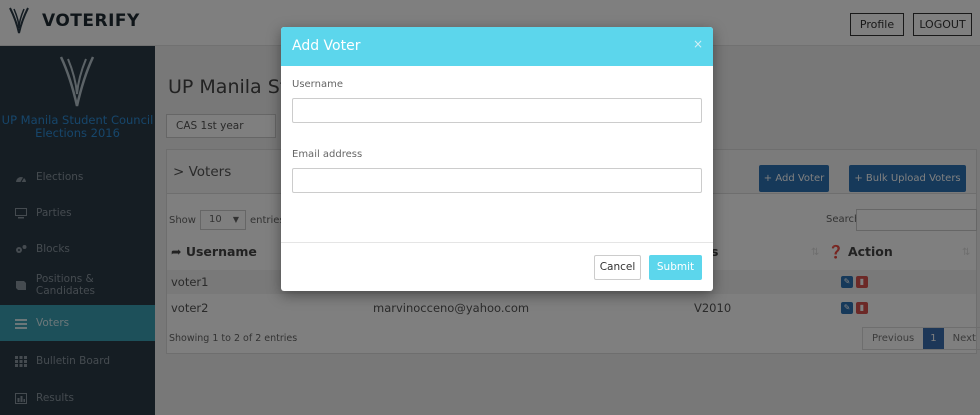  What do you see at coordinates (617, 267) in the screenshot?
I see `cancel-button: Cancel` at bounding box center [617, 267].